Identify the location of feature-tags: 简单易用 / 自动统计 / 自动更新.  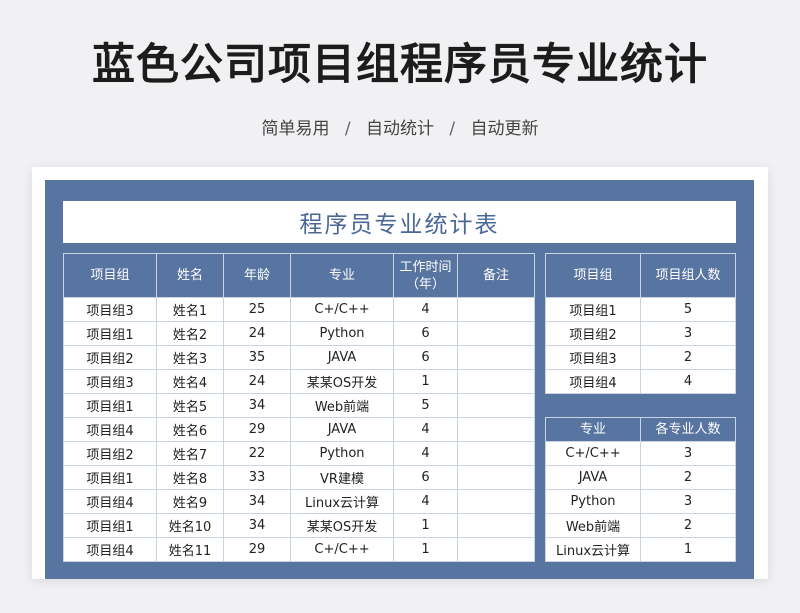
(400, 126).